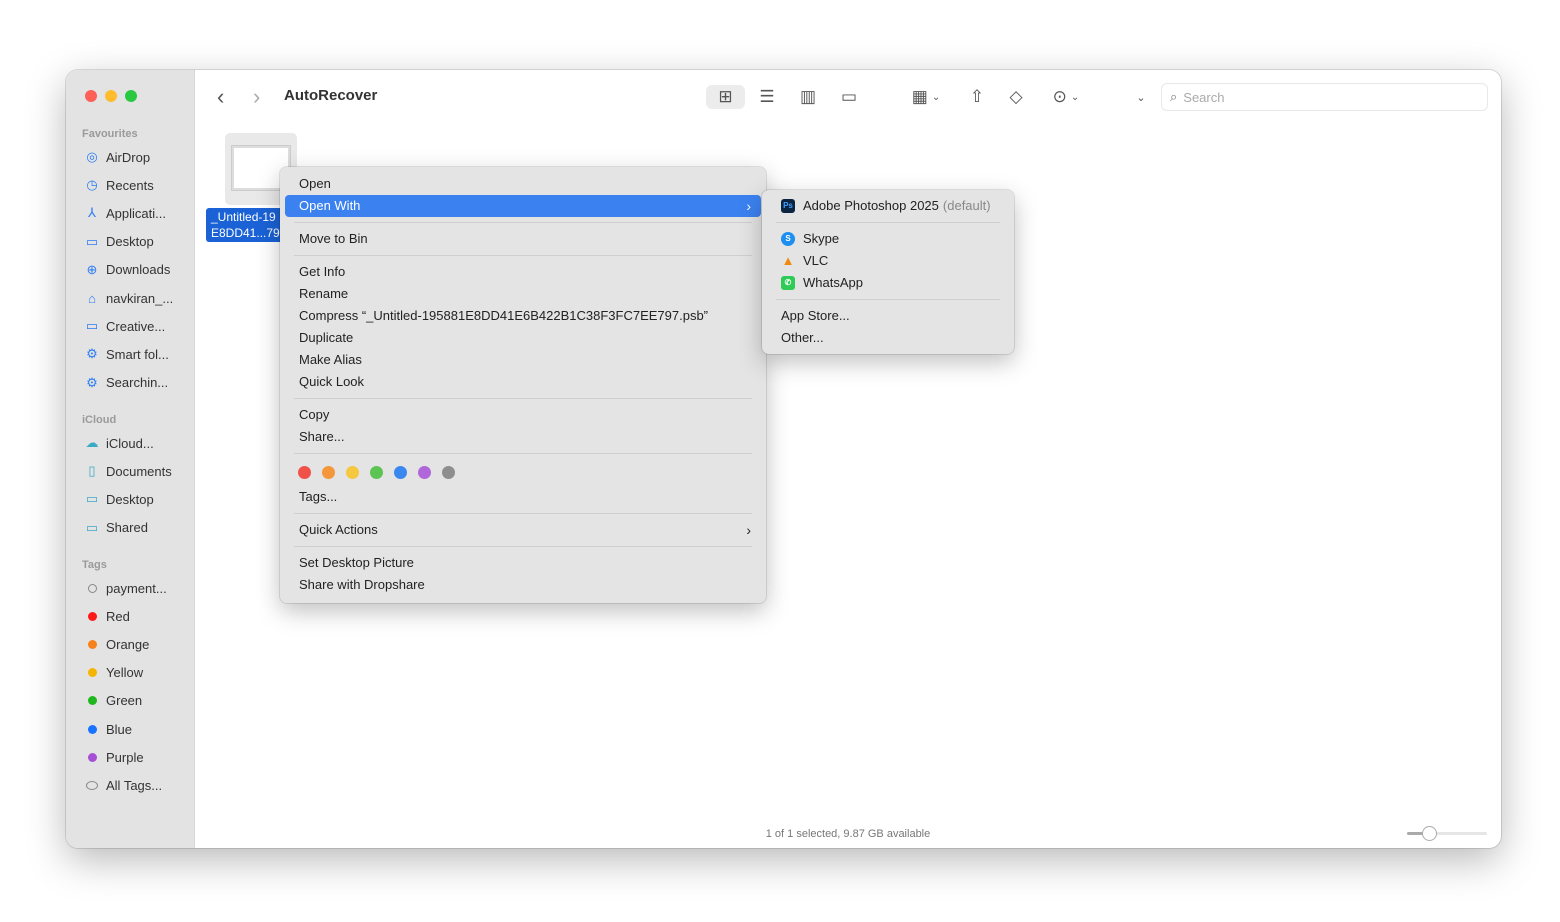 The width and height of the screenshot is (1560, 922). Describe the element at coordinates (220, 97) in the screenshot. I see `back-button: ‹` at that location.